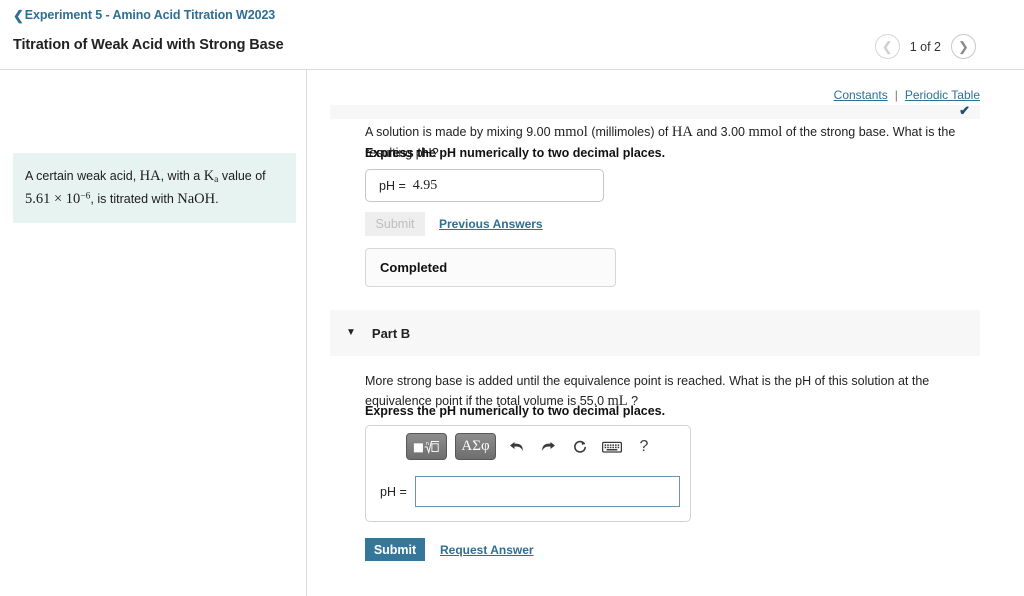 The image size is (1024, 596). I want to click on reset-circular-arrow-icon, so click(580, 446).